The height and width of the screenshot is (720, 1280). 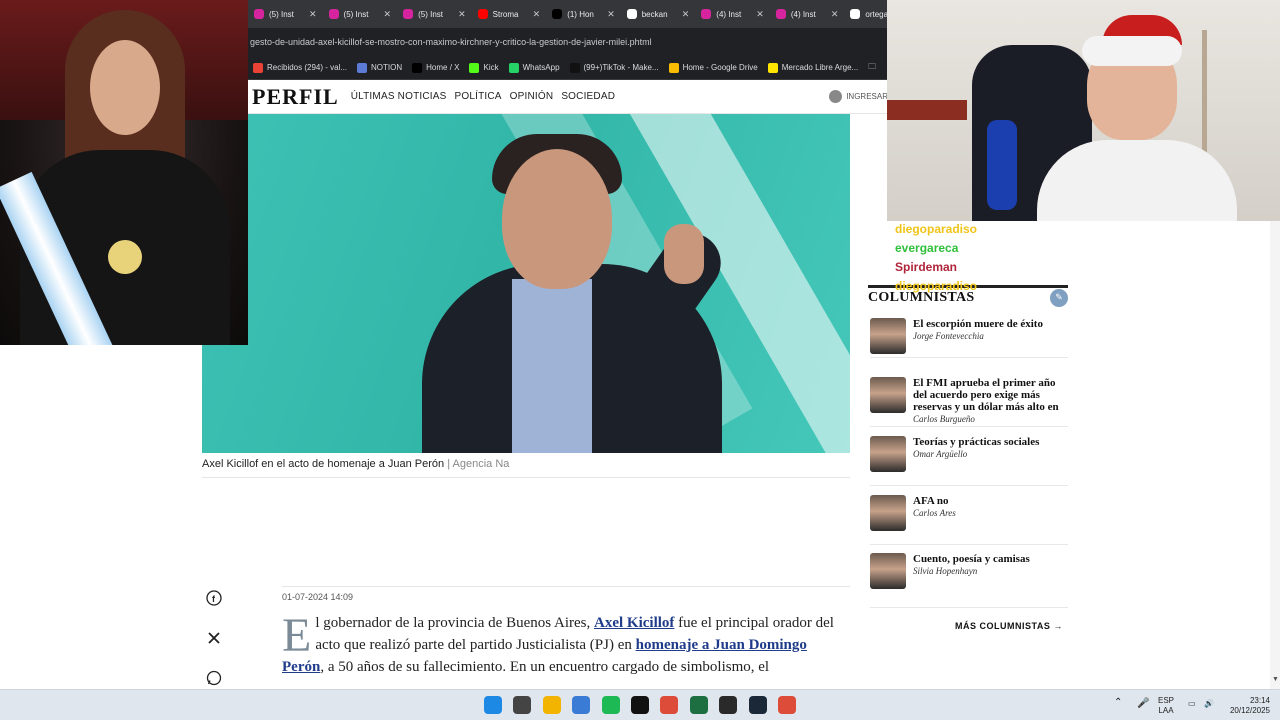 What do you see at coordinates (295, 97) in the screenshot?
I see `site-logo: PERFIL` at bounding box center [295, 97].